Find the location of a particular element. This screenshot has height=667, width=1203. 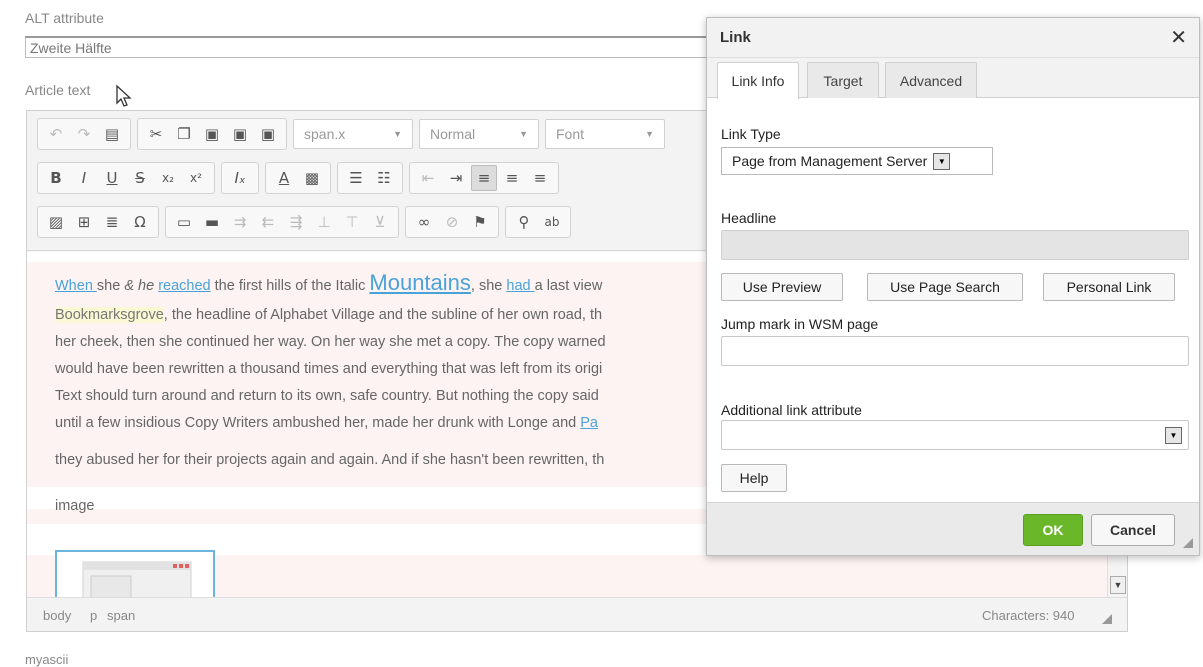

close-icon: ✕ is located at coordinates (1178, 37).